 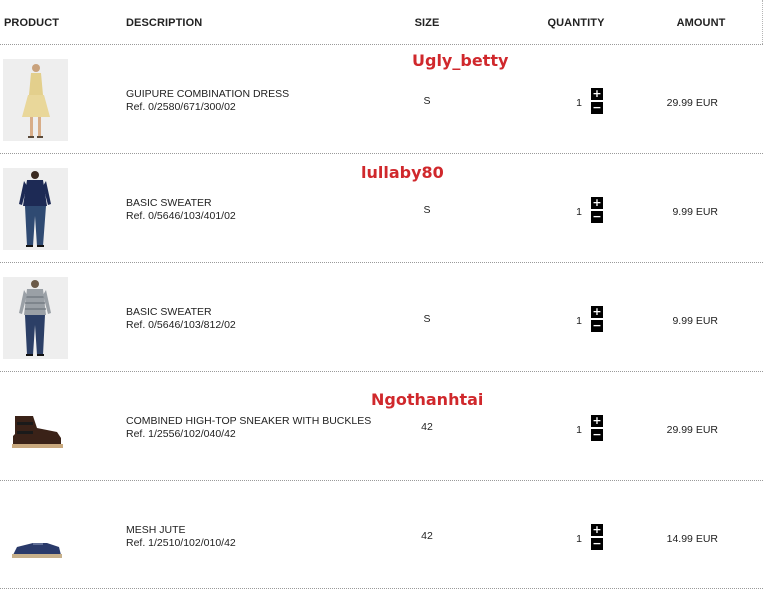 I want to click on header-description: DESCRIPTION, so click(x=164, y=23).